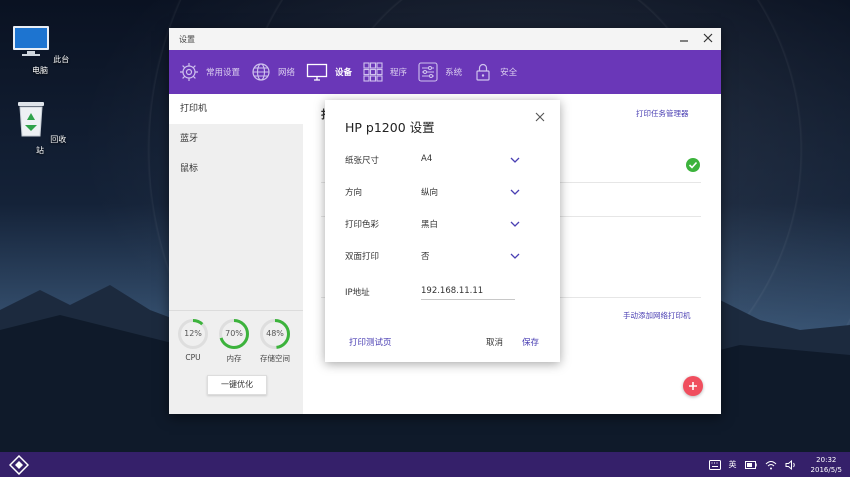 The width and height of the screenshot is (850, 477). Describe the element at coordinates (236, 310) in the screenshot. I see `sidebar-divider` at that location.